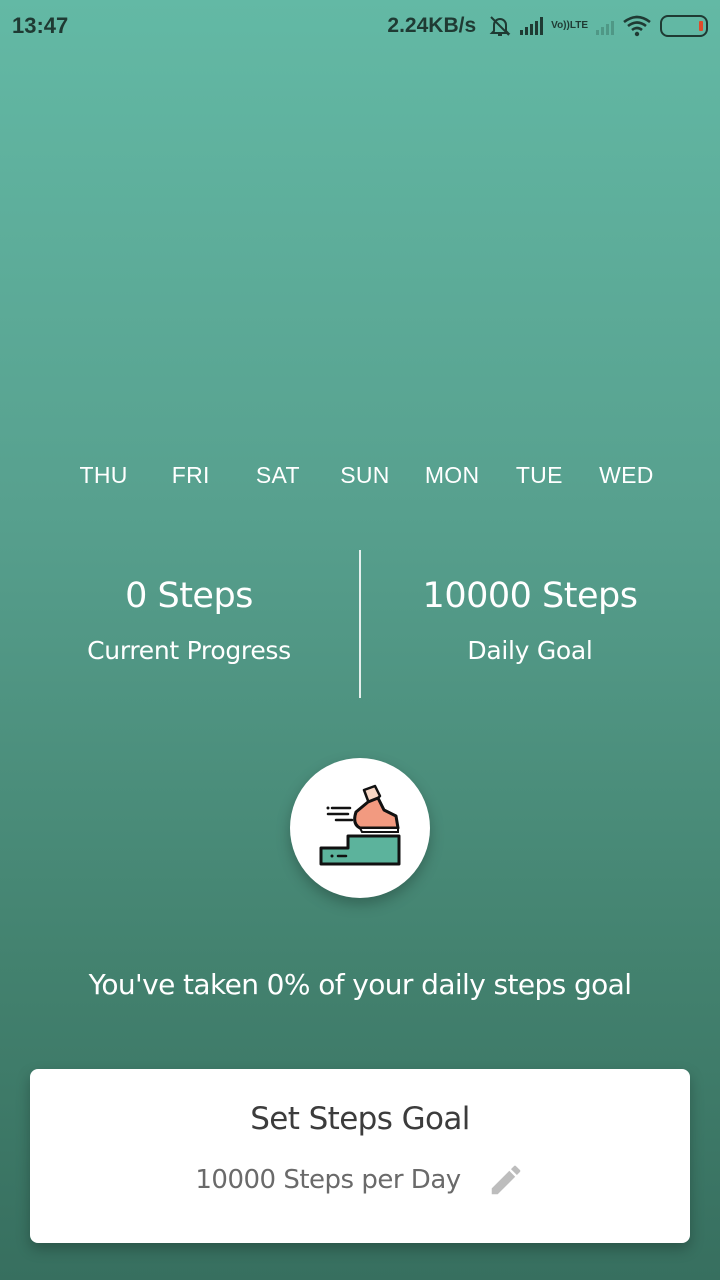 This screenshot has width=720, height=1280. I want to click on status-icons: 2.24KB/s Vo)) LTE, so click(547, 26).